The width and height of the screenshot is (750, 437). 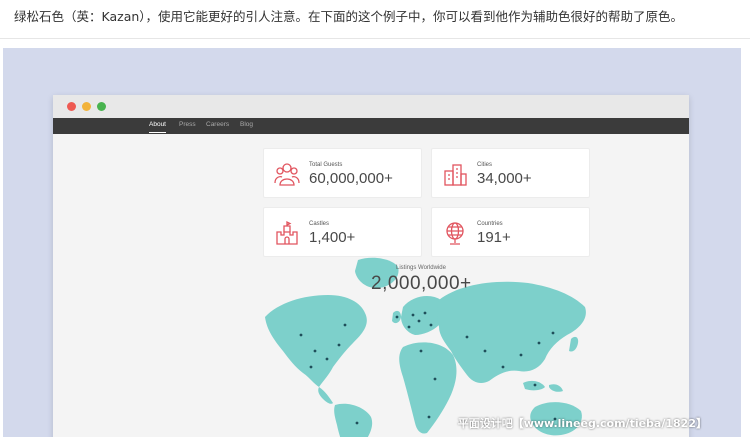 I want to click on stat-label: Countries, so click(x=490, y=224).